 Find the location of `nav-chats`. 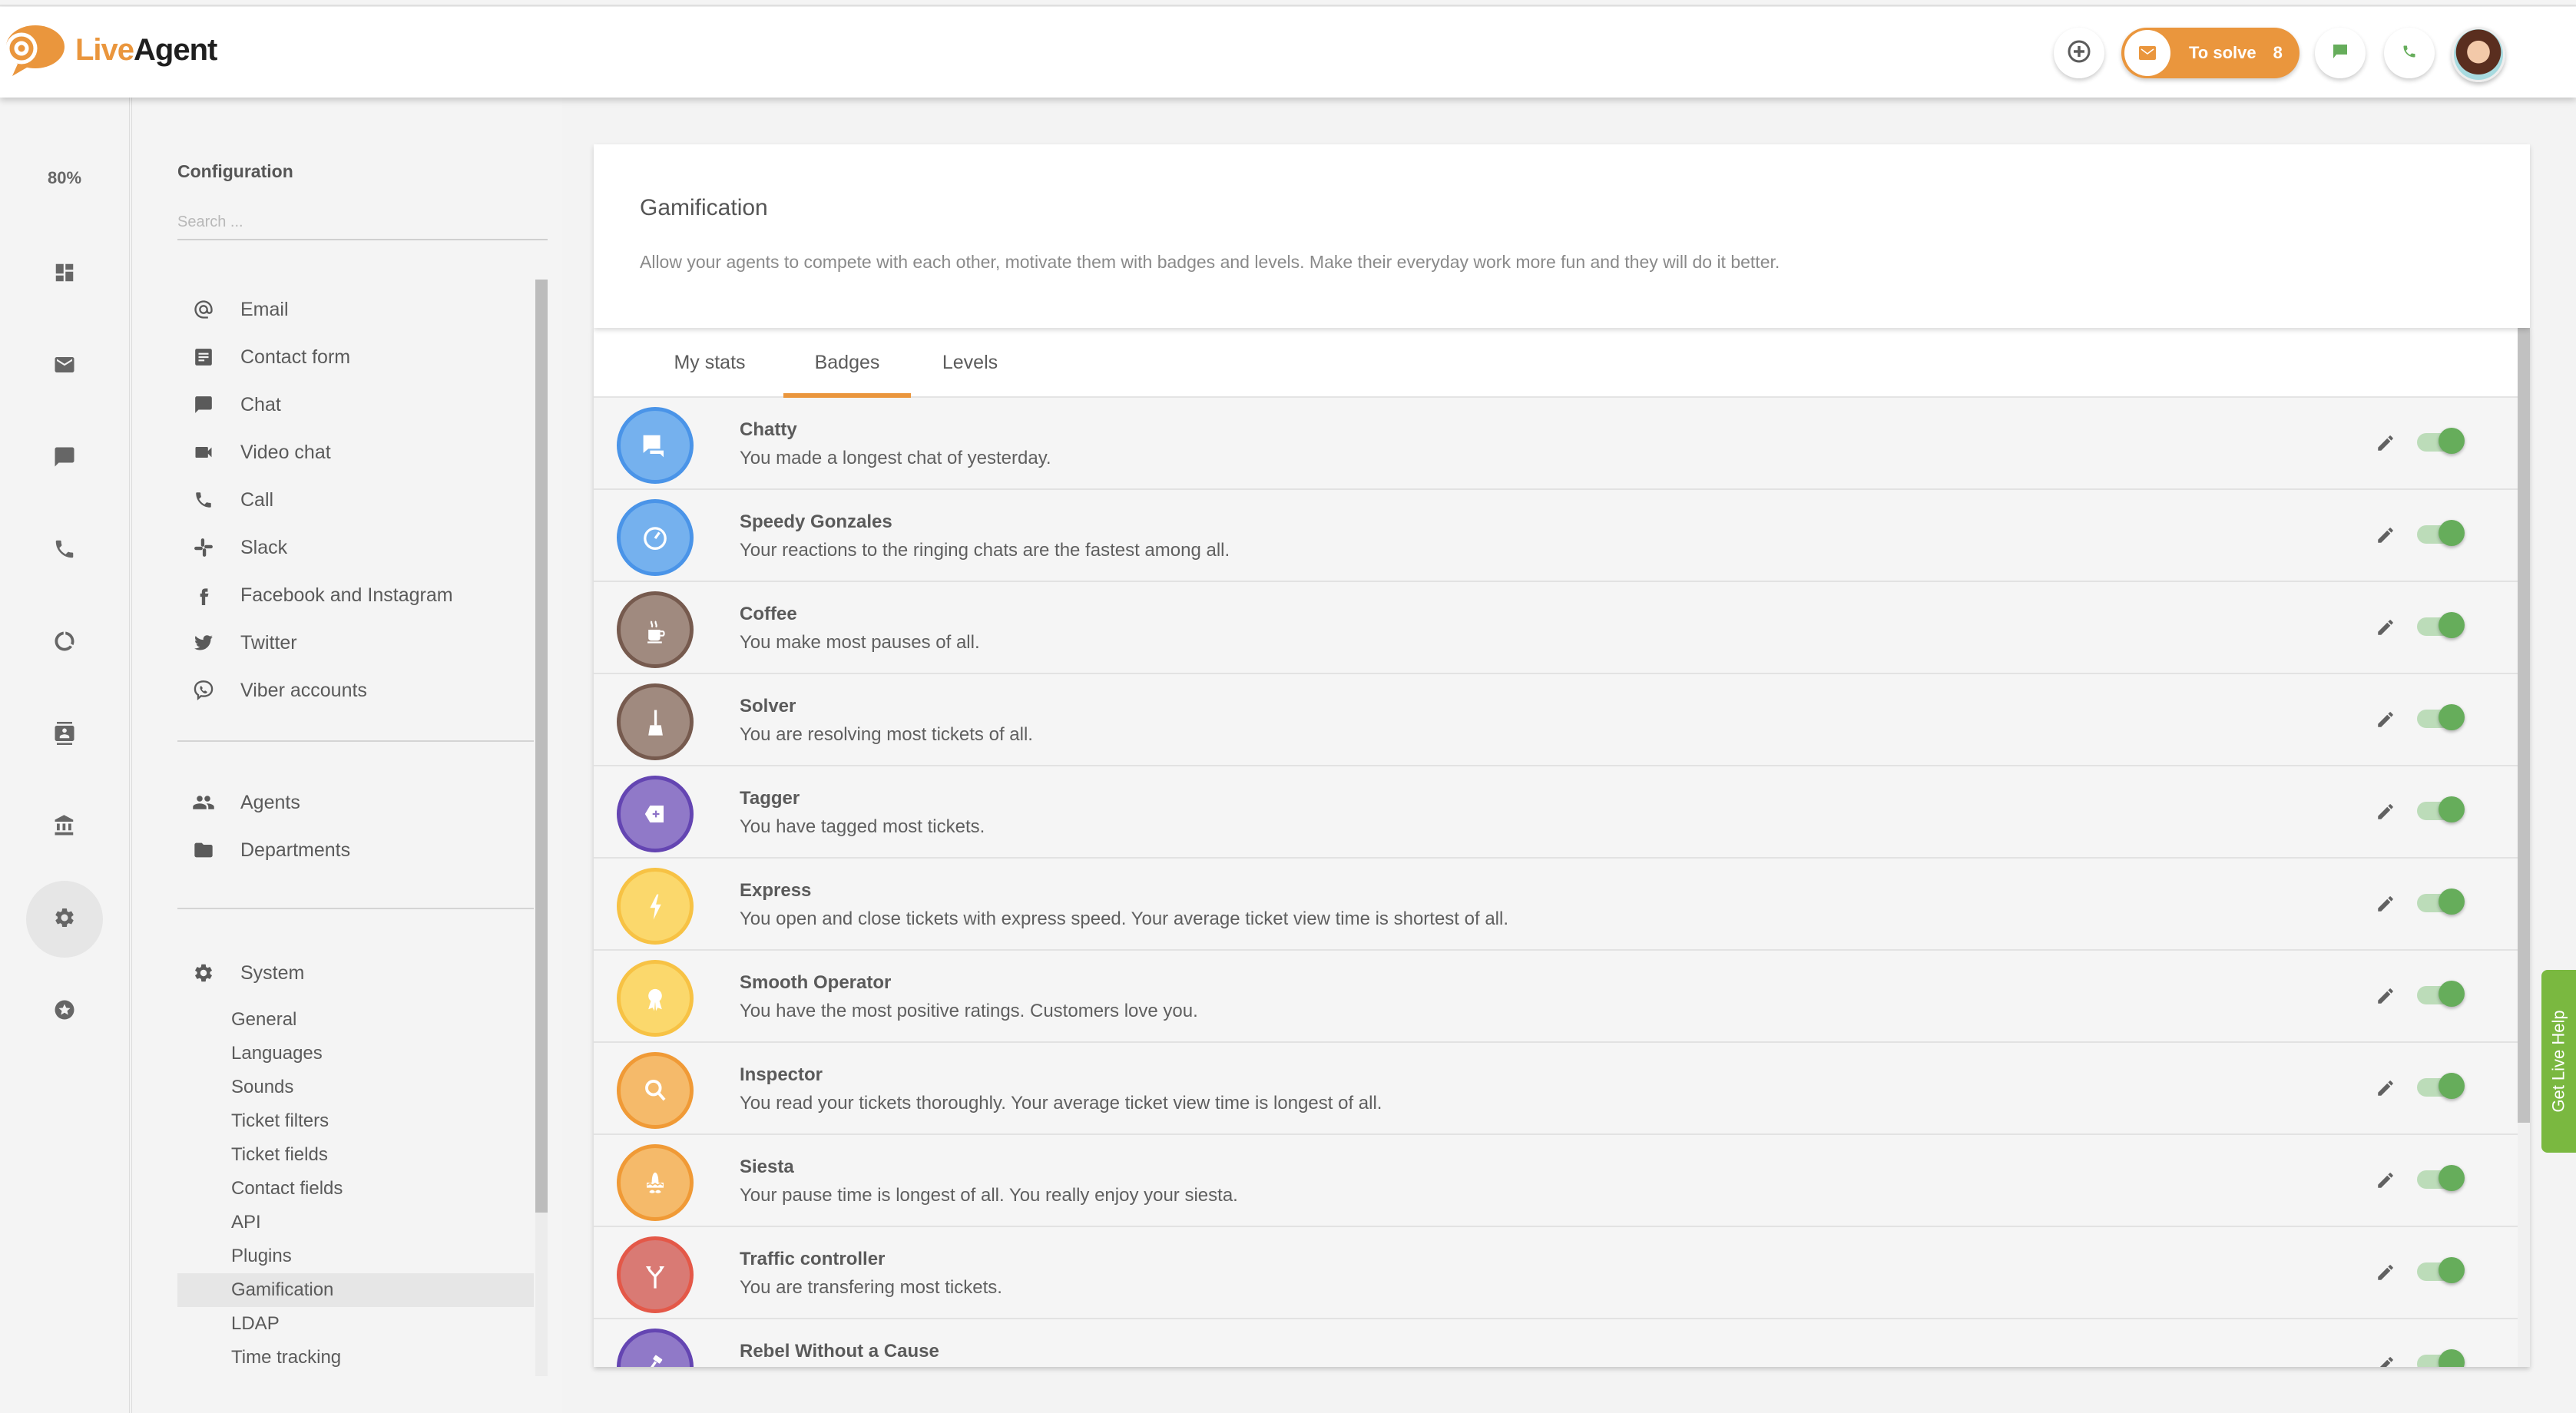

nav-chats is located at coordinates (64, 458).